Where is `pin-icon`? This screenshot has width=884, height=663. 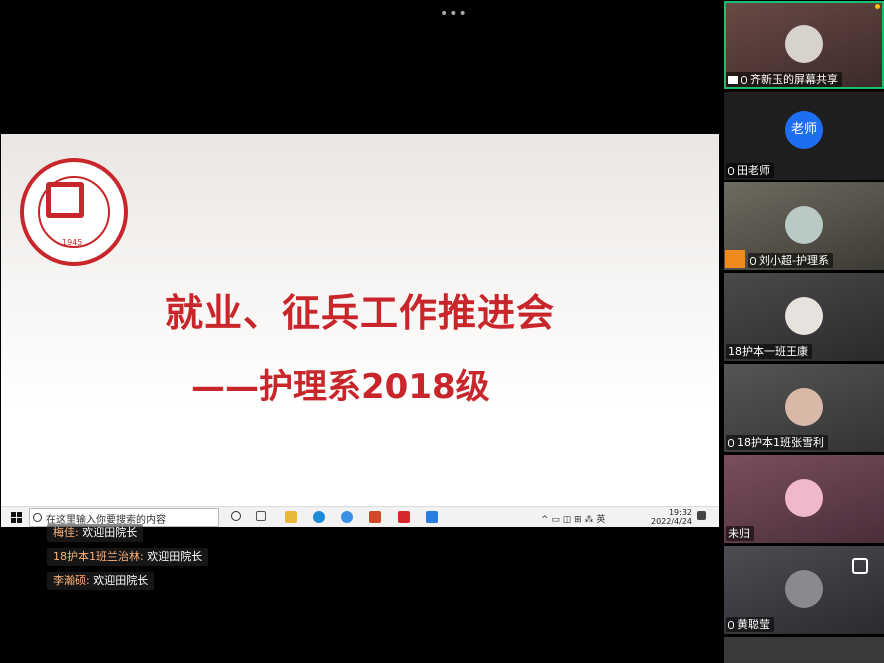
pin-icon is located at coordinates (860, 566).